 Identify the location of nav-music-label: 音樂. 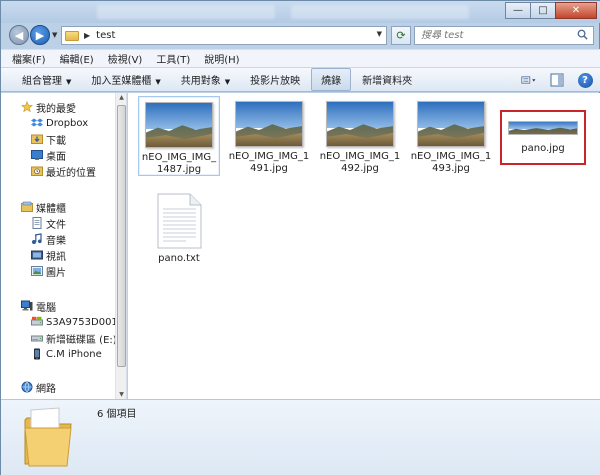
(56, 241).